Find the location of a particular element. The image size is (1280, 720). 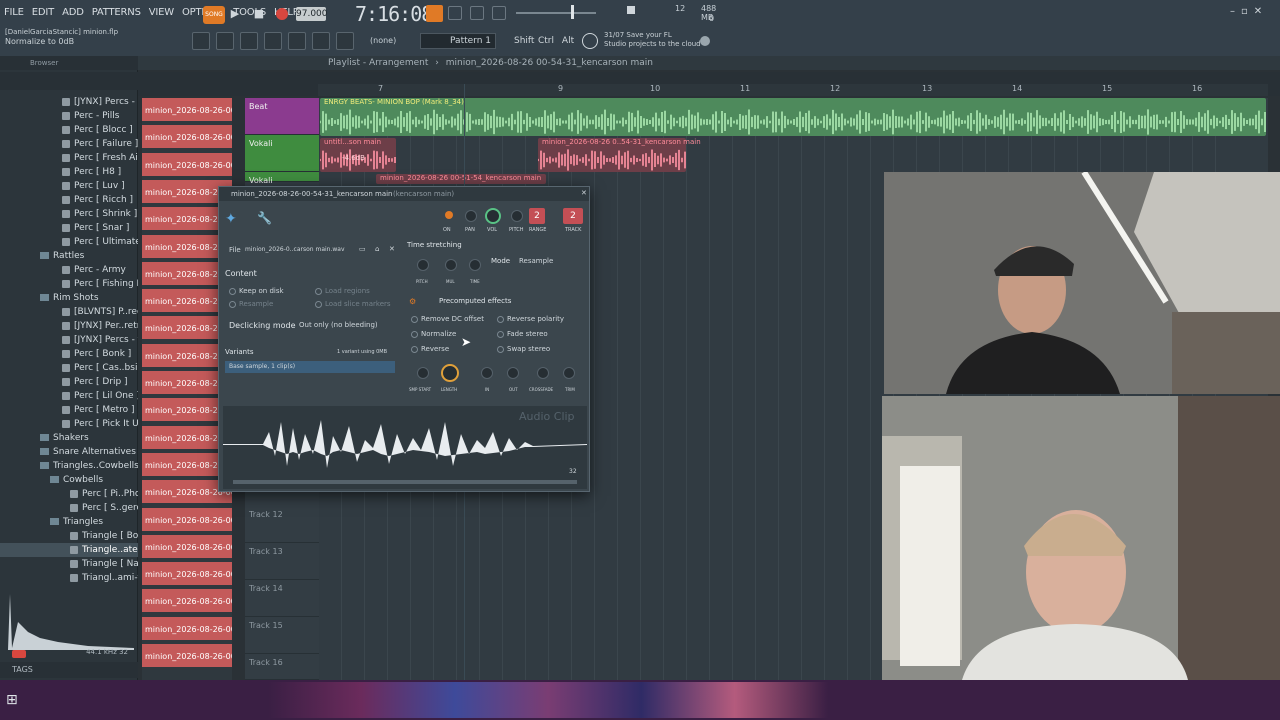

out-knob is located at coordinates (513, 373).